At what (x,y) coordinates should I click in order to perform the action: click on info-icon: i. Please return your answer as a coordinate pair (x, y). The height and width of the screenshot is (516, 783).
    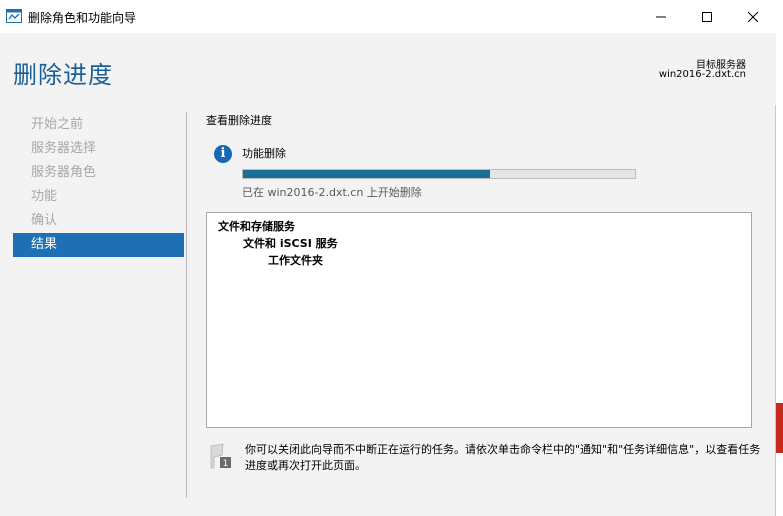
    Looking at the image, I should click on (223, 154).